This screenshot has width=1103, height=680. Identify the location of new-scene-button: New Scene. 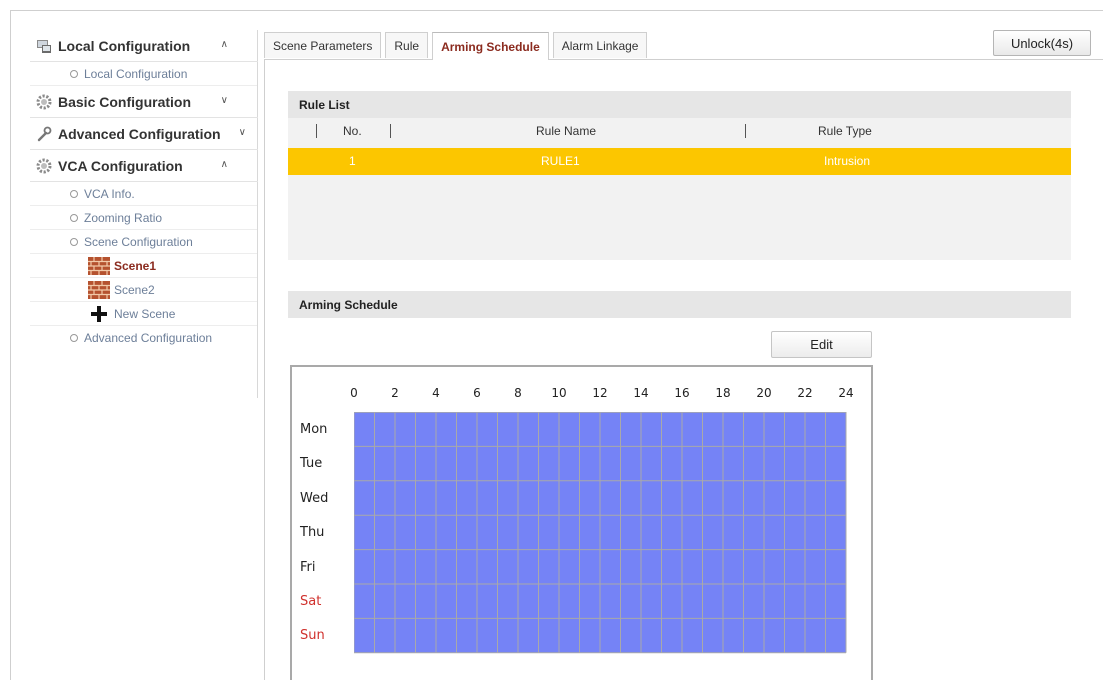
(144, 314).